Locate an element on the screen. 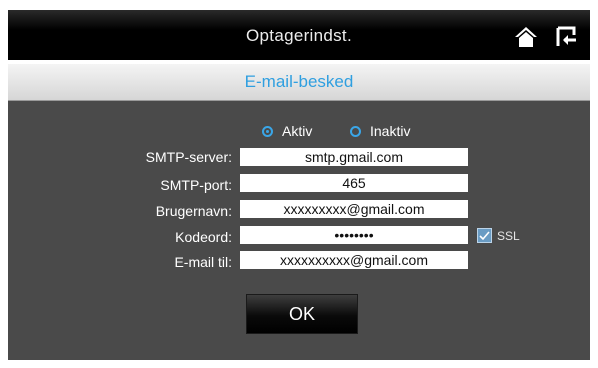  radio-inaktiv: Inaktiv is located at coordinates (380, 131).